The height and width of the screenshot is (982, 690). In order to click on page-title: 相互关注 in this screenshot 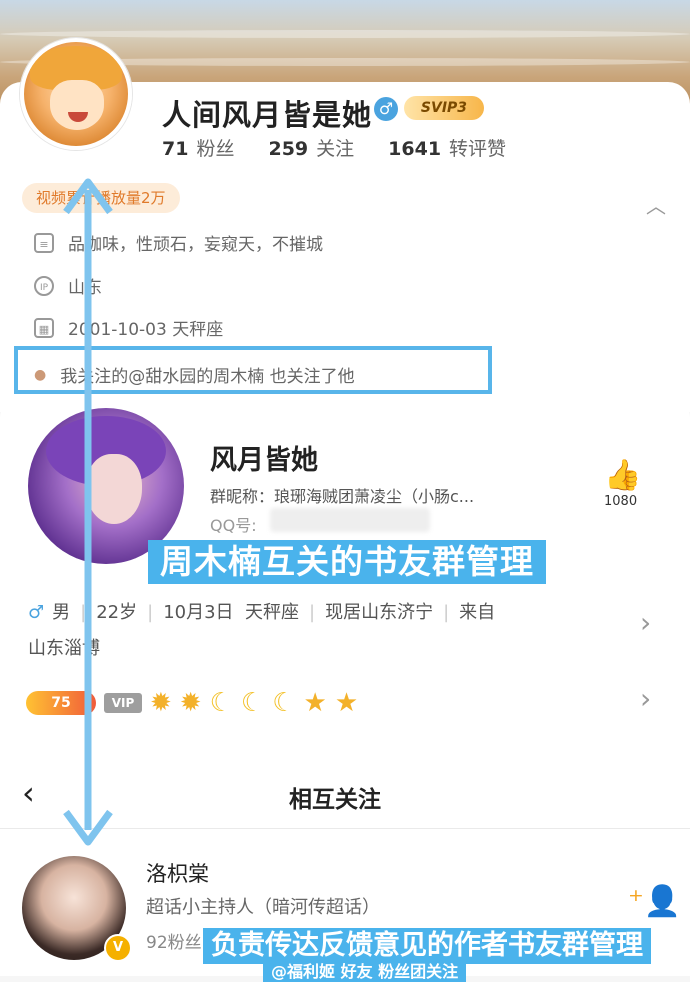, I will do `click(335, 800)`.